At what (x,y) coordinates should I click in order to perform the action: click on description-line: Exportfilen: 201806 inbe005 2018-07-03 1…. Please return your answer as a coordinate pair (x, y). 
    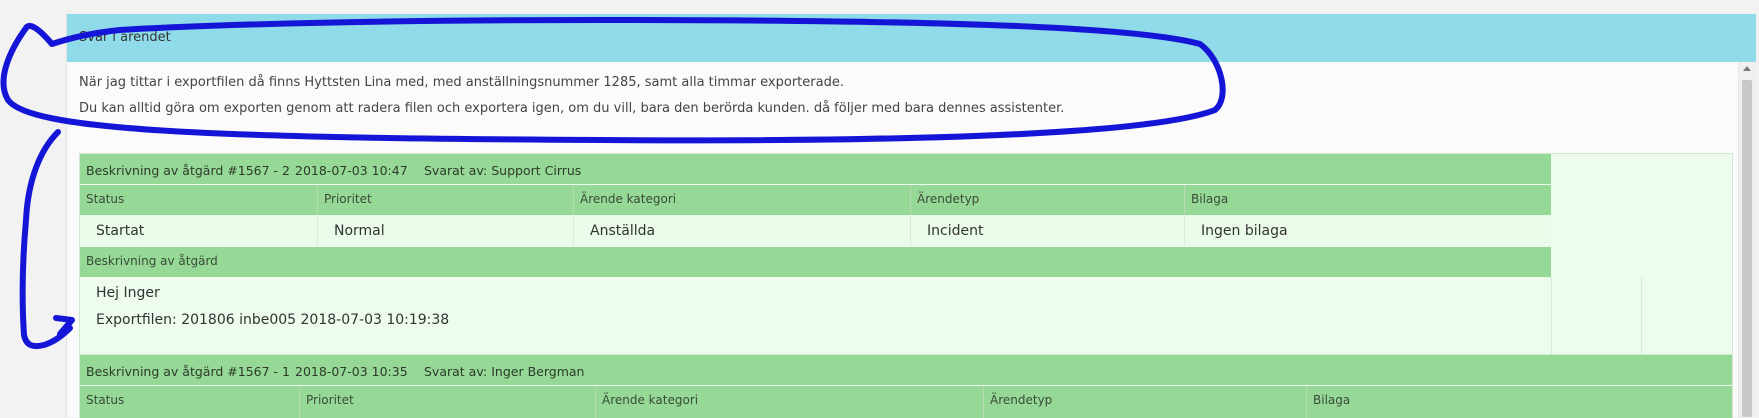
    Looking at the image, I should click on (273, 320).